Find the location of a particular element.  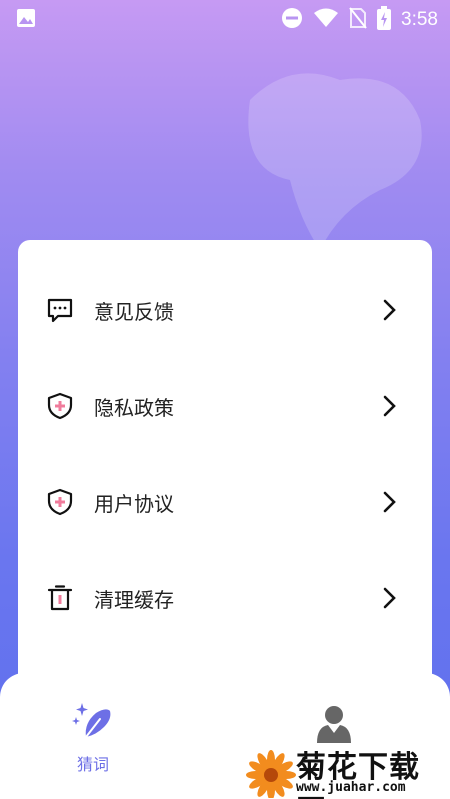

menu-item-label: 隐私政策 is located at coordinates (134, 407).